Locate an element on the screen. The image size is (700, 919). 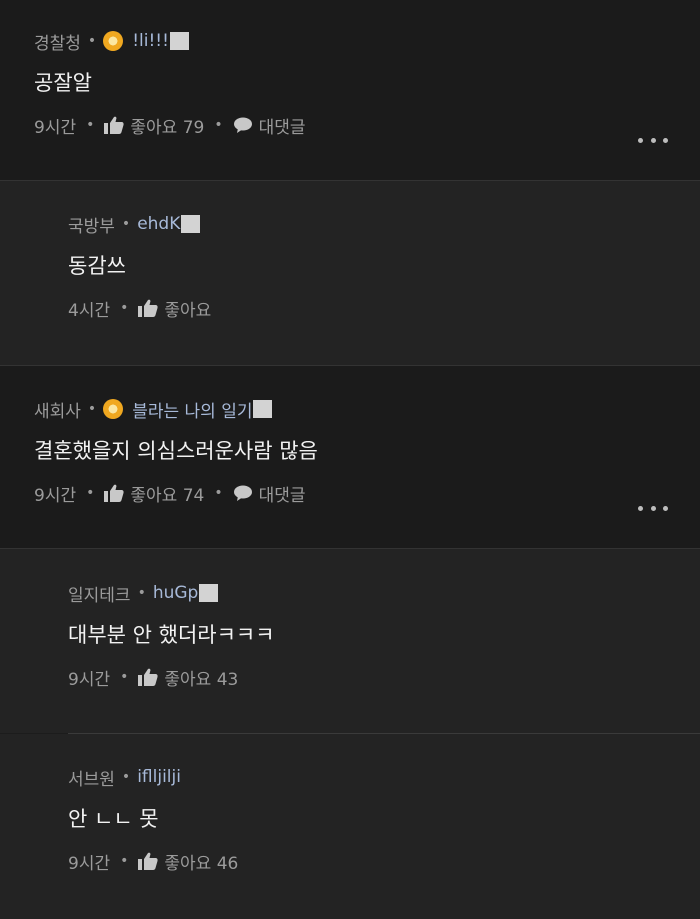
like-button: 좋아요 is located at coordinates (187, 308).